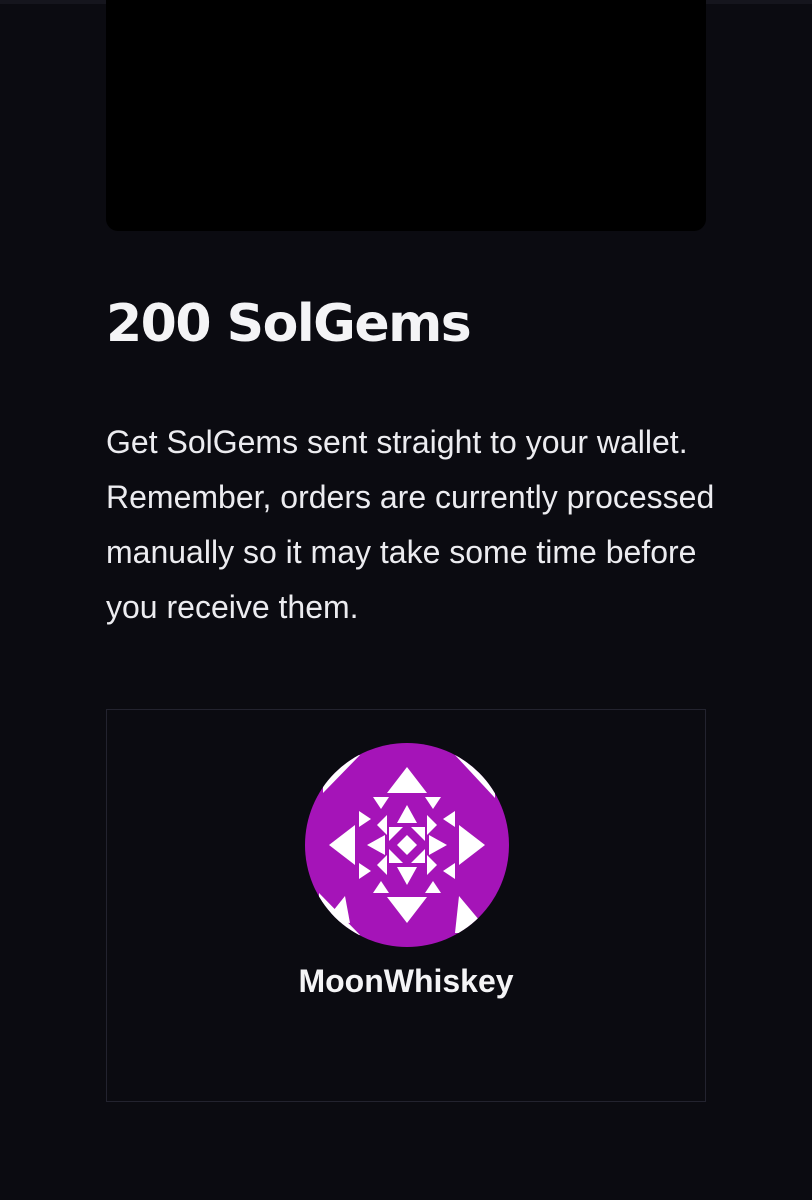 The image size is (812, 1200). Describe the element at coordinates (289, 324) in the screenshot. I see `product-title: 200 SolGems` at that location.